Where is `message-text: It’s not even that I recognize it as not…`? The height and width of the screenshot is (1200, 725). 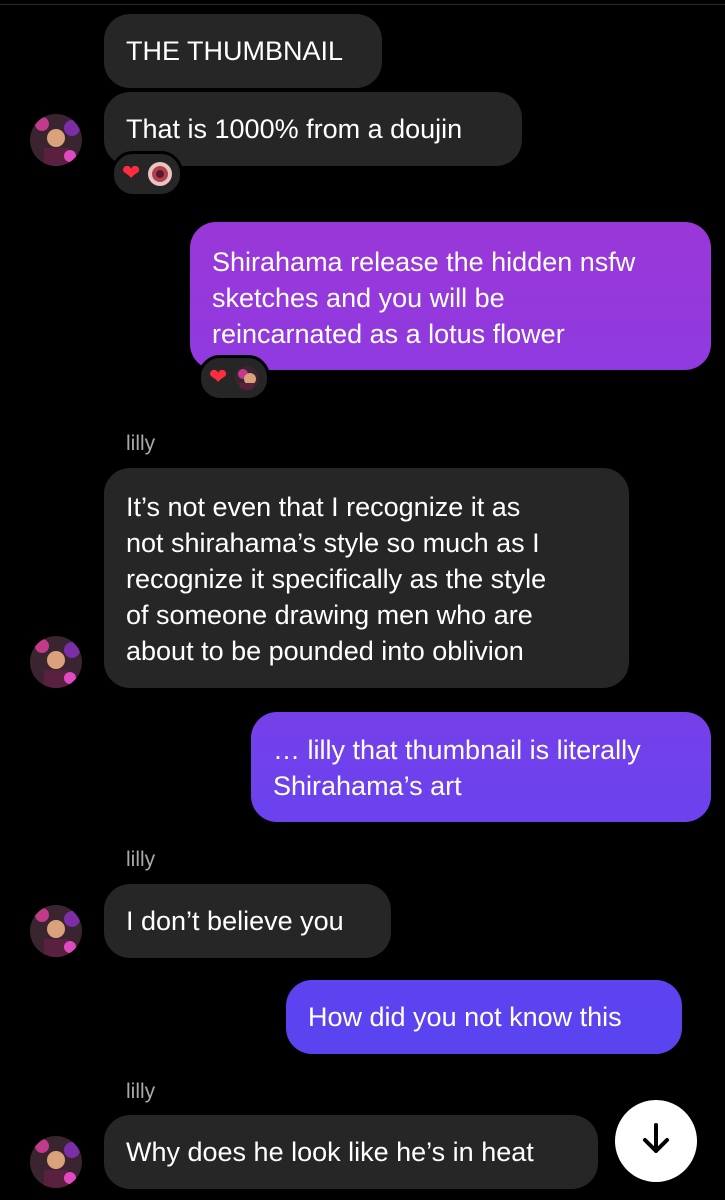
message-text: It’s not even that I recognize it as not… is located at coordinates (336, 579).